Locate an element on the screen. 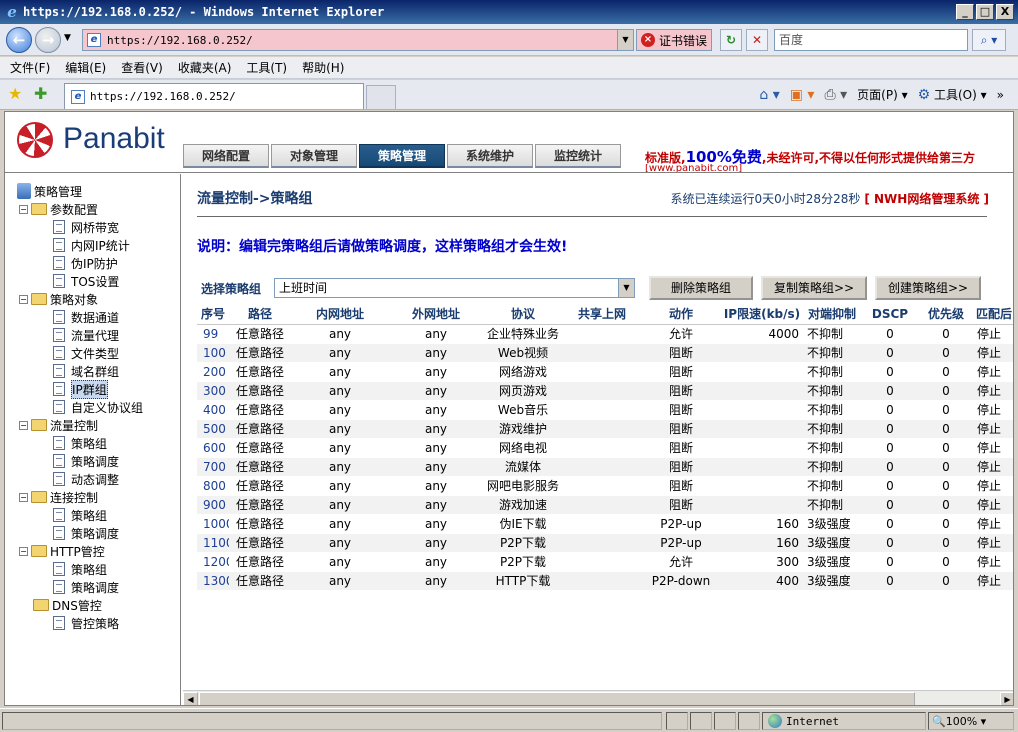  notice-url: [www.panabit.com] is located at coordinates (725, 168).